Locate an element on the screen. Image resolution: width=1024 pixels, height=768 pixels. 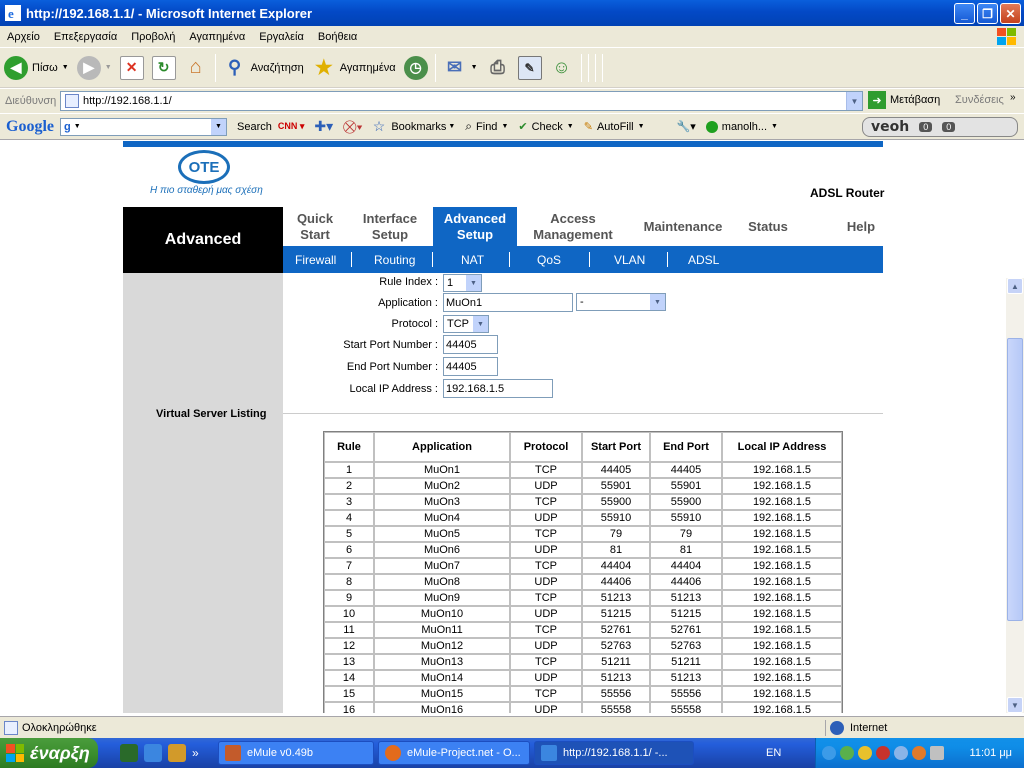
add-button-icon: ✚▾ is located at coordinates (323, 126).